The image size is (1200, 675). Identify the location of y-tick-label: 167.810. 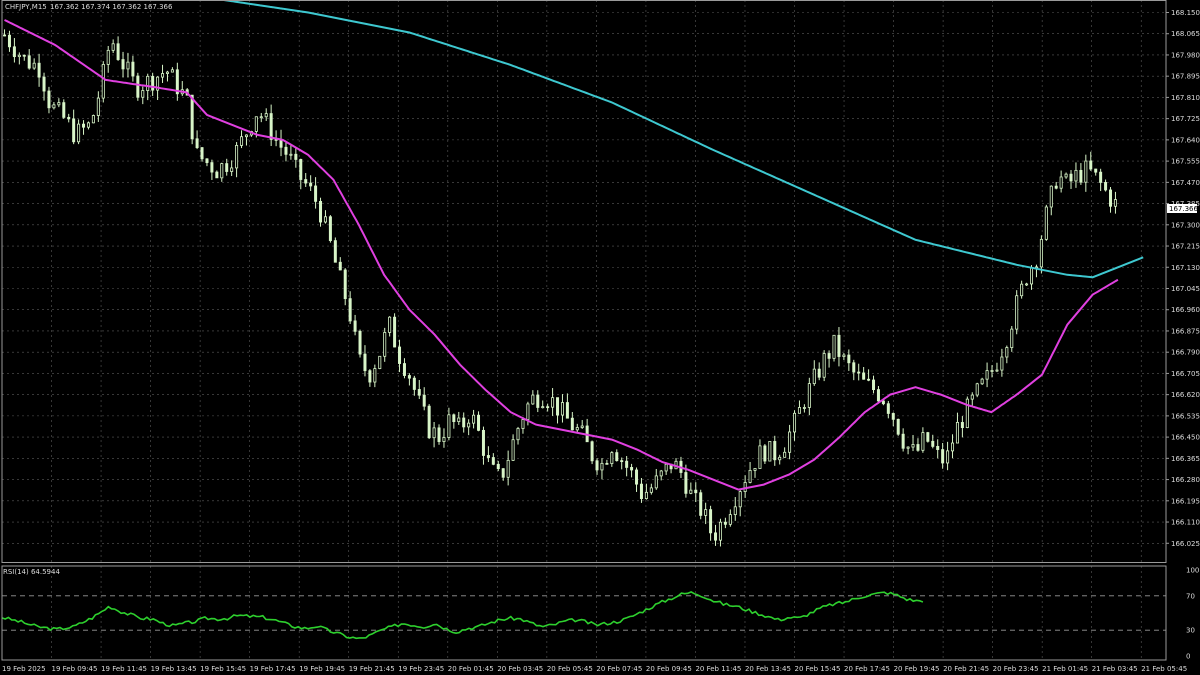
(1185, 98).